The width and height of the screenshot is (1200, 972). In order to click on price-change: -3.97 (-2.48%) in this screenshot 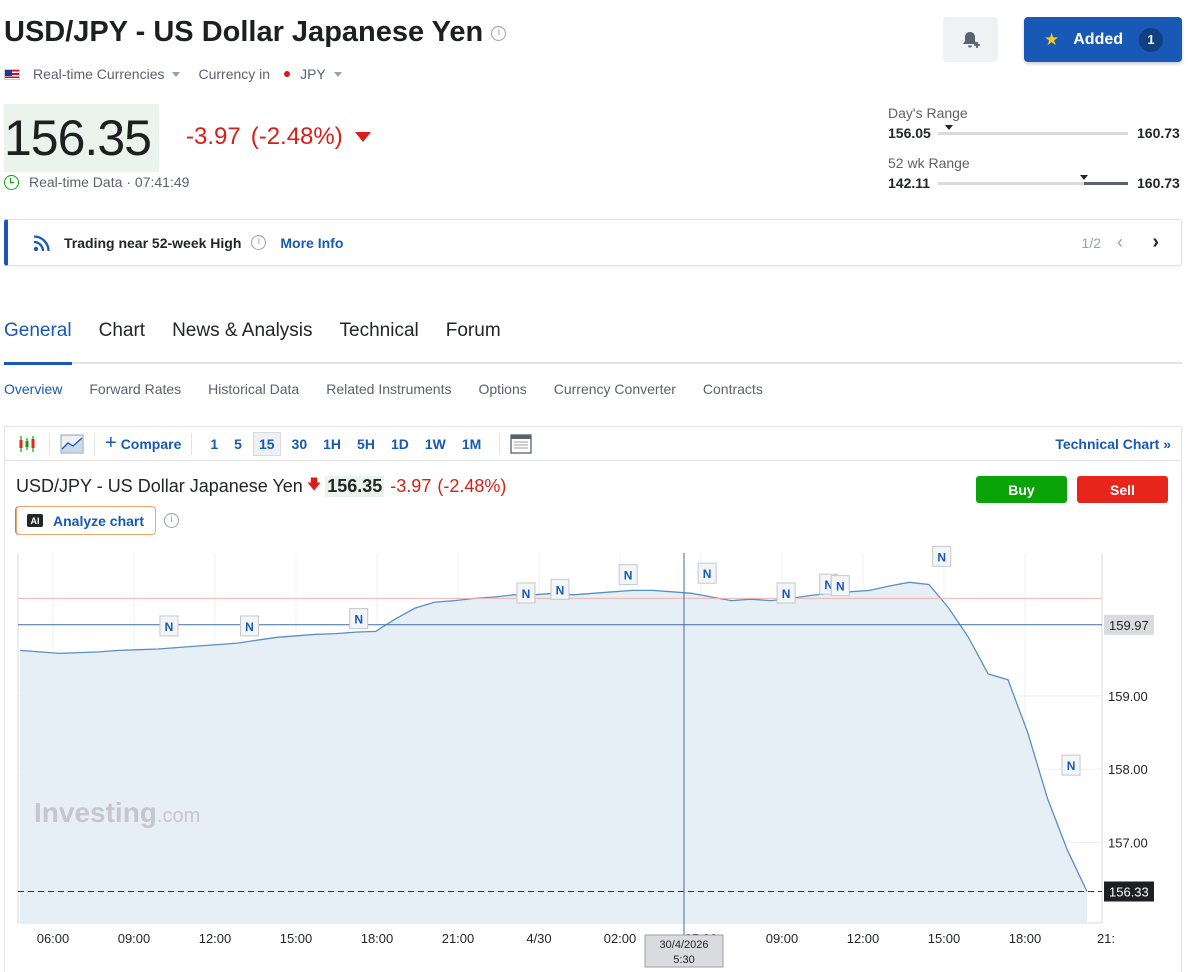, I will do `click(278, 137)`.